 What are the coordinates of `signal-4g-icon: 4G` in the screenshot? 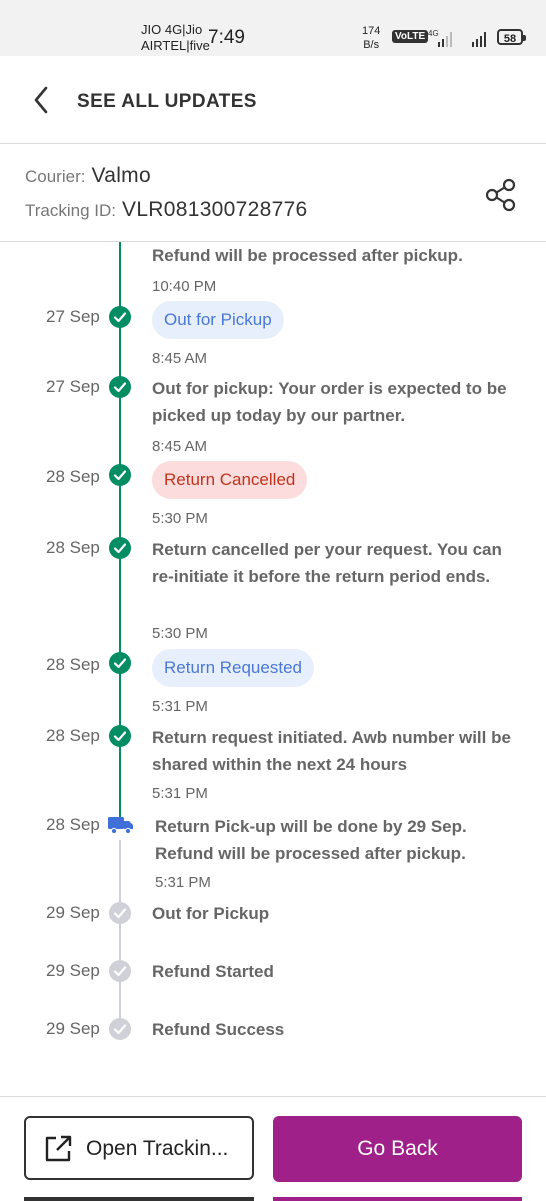 It's located at (440, 38).